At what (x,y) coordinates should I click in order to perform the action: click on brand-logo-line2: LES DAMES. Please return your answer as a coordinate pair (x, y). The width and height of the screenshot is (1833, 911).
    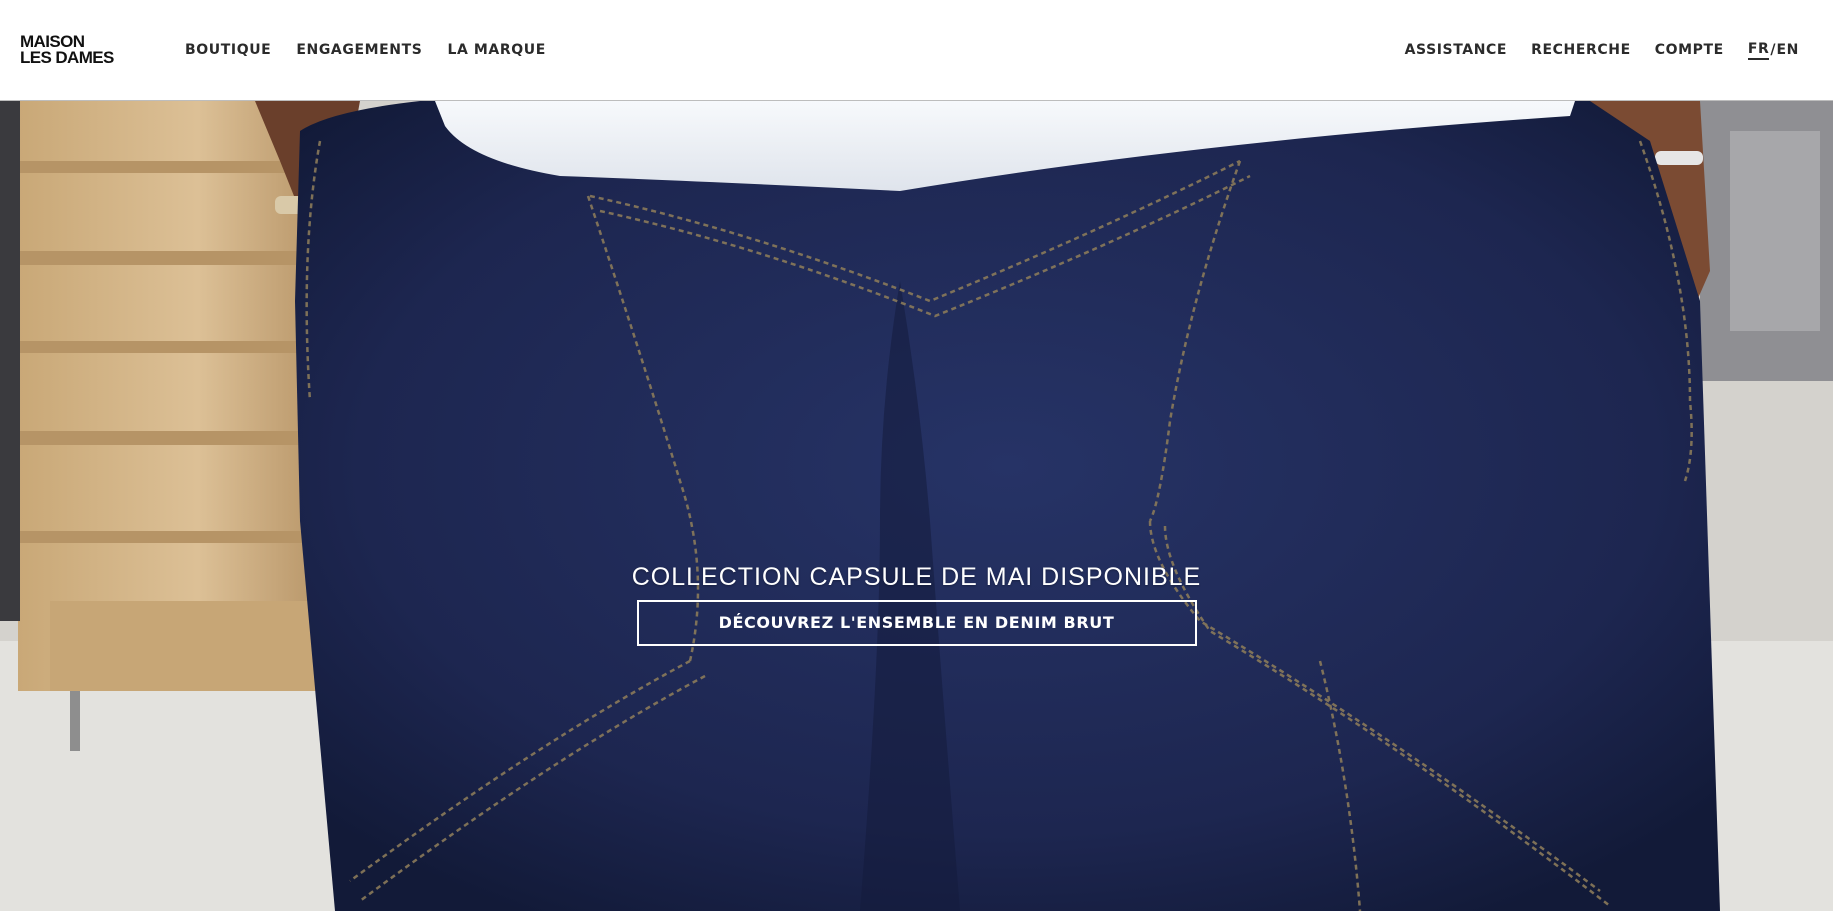
    Looking at the image, I should click on (67, 57).